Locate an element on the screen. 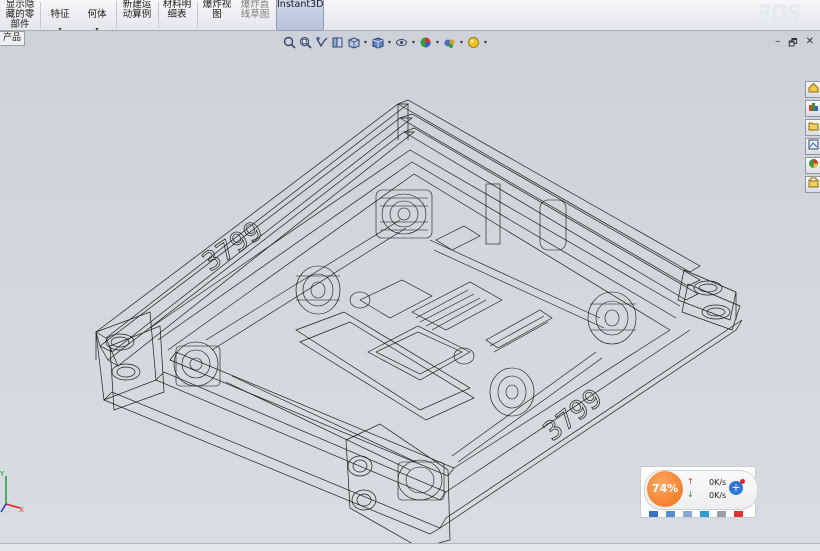  boost-button: + is located at coordinates (737, 487).